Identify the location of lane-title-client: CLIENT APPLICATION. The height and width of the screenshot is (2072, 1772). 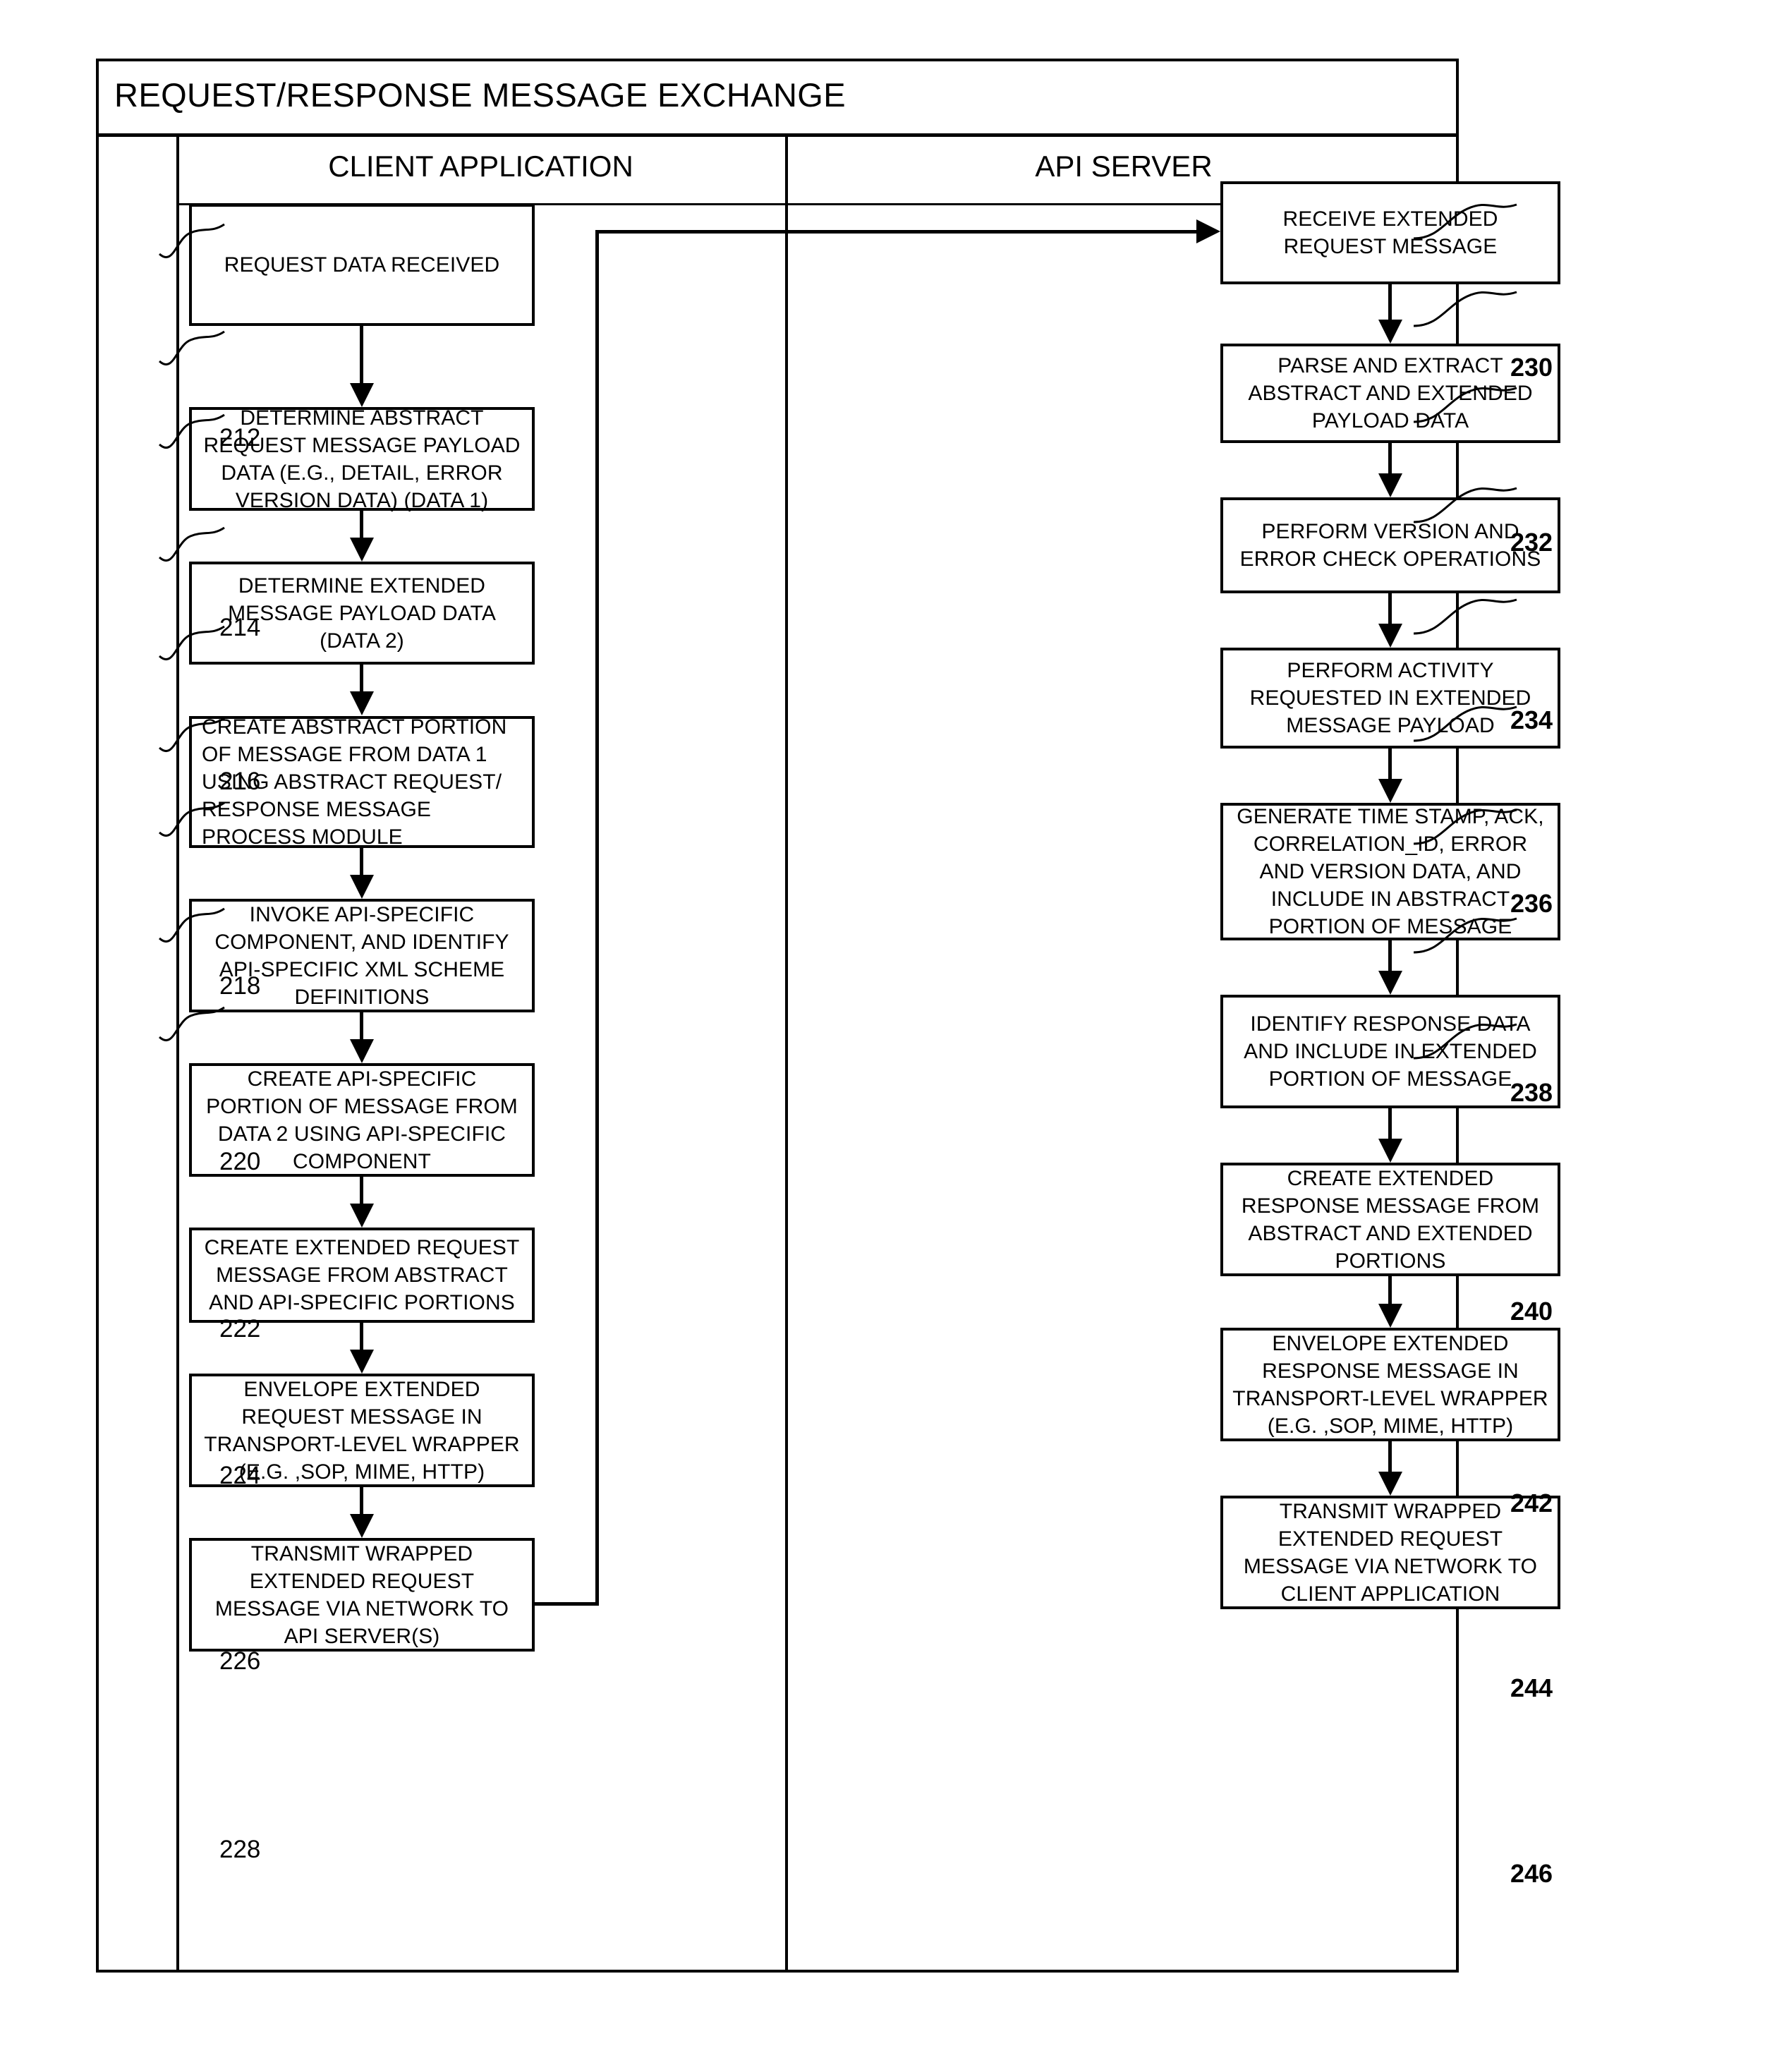
(480, 166).